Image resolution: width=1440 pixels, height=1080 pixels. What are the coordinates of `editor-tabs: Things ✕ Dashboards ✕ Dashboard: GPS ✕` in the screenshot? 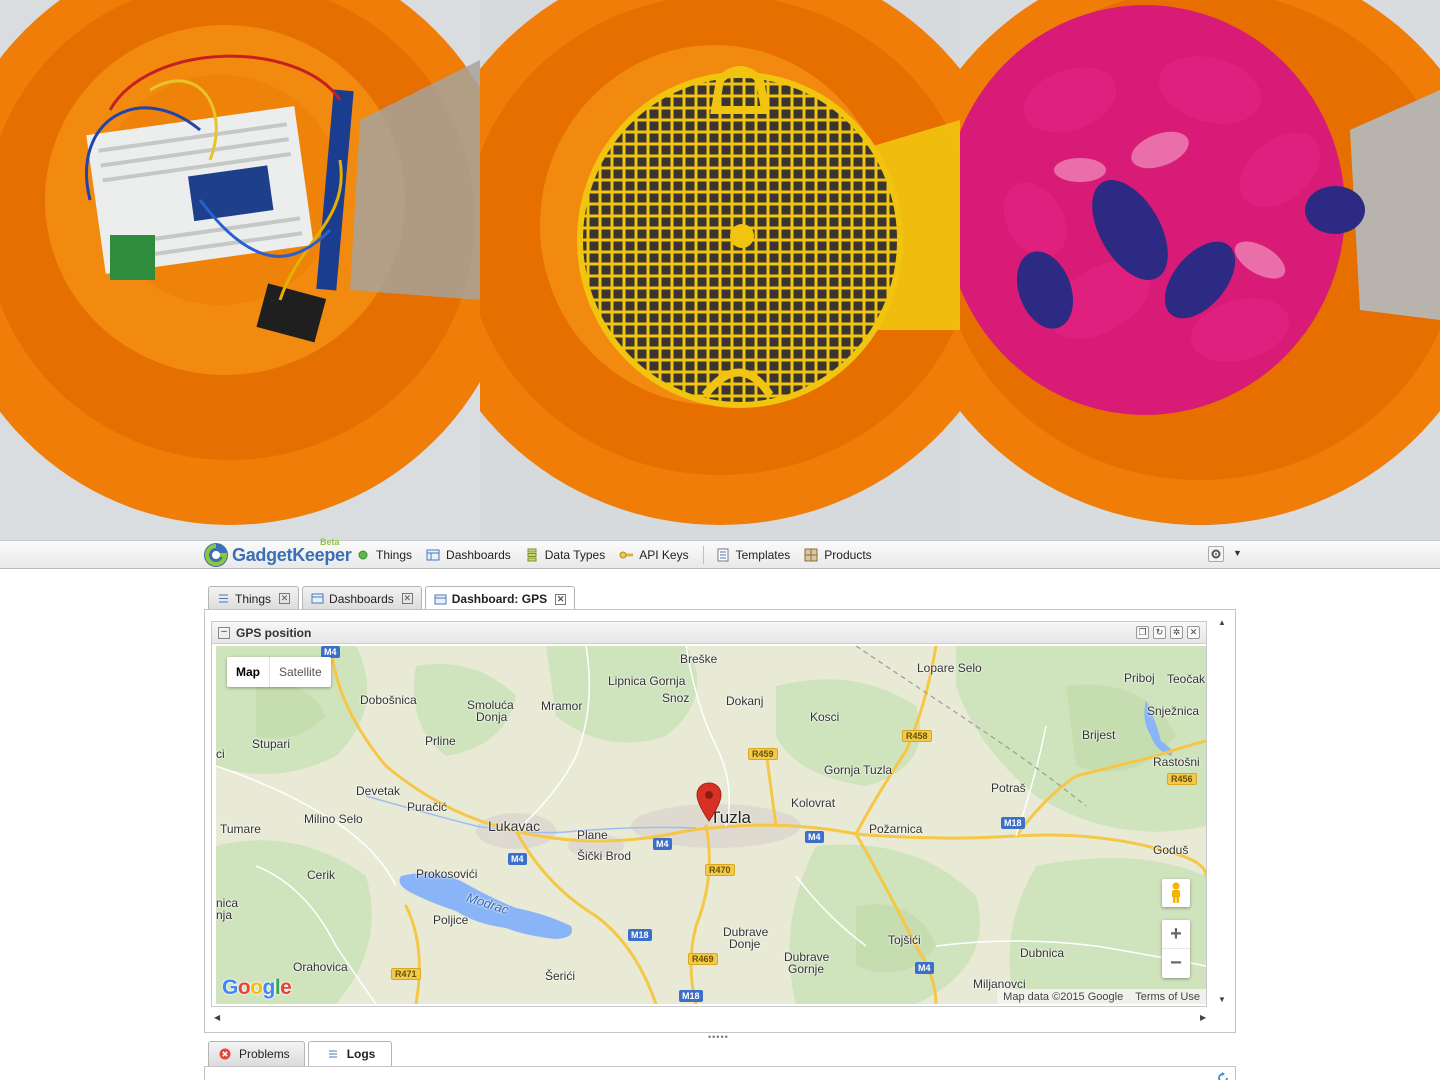 It's located at (393, 598).